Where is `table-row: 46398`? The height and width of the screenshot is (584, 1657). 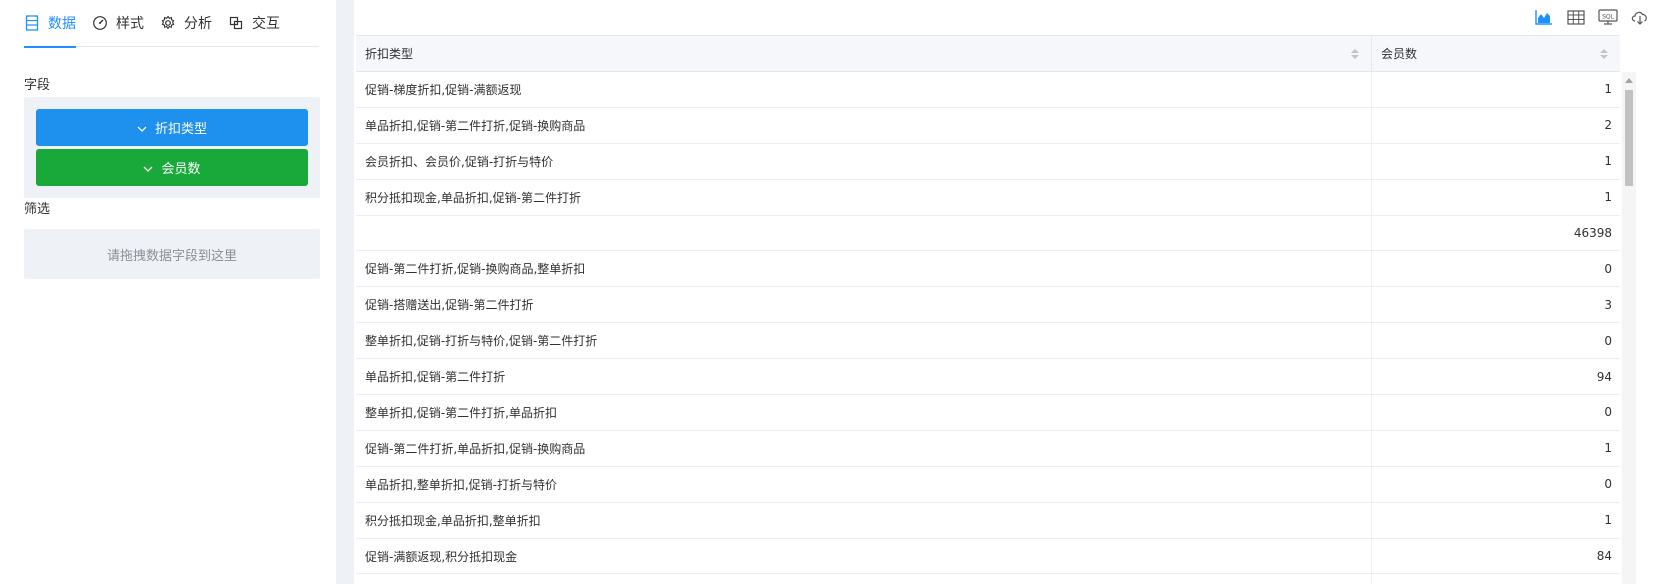 table-row: 46398 is located at coordinates (988, 233).